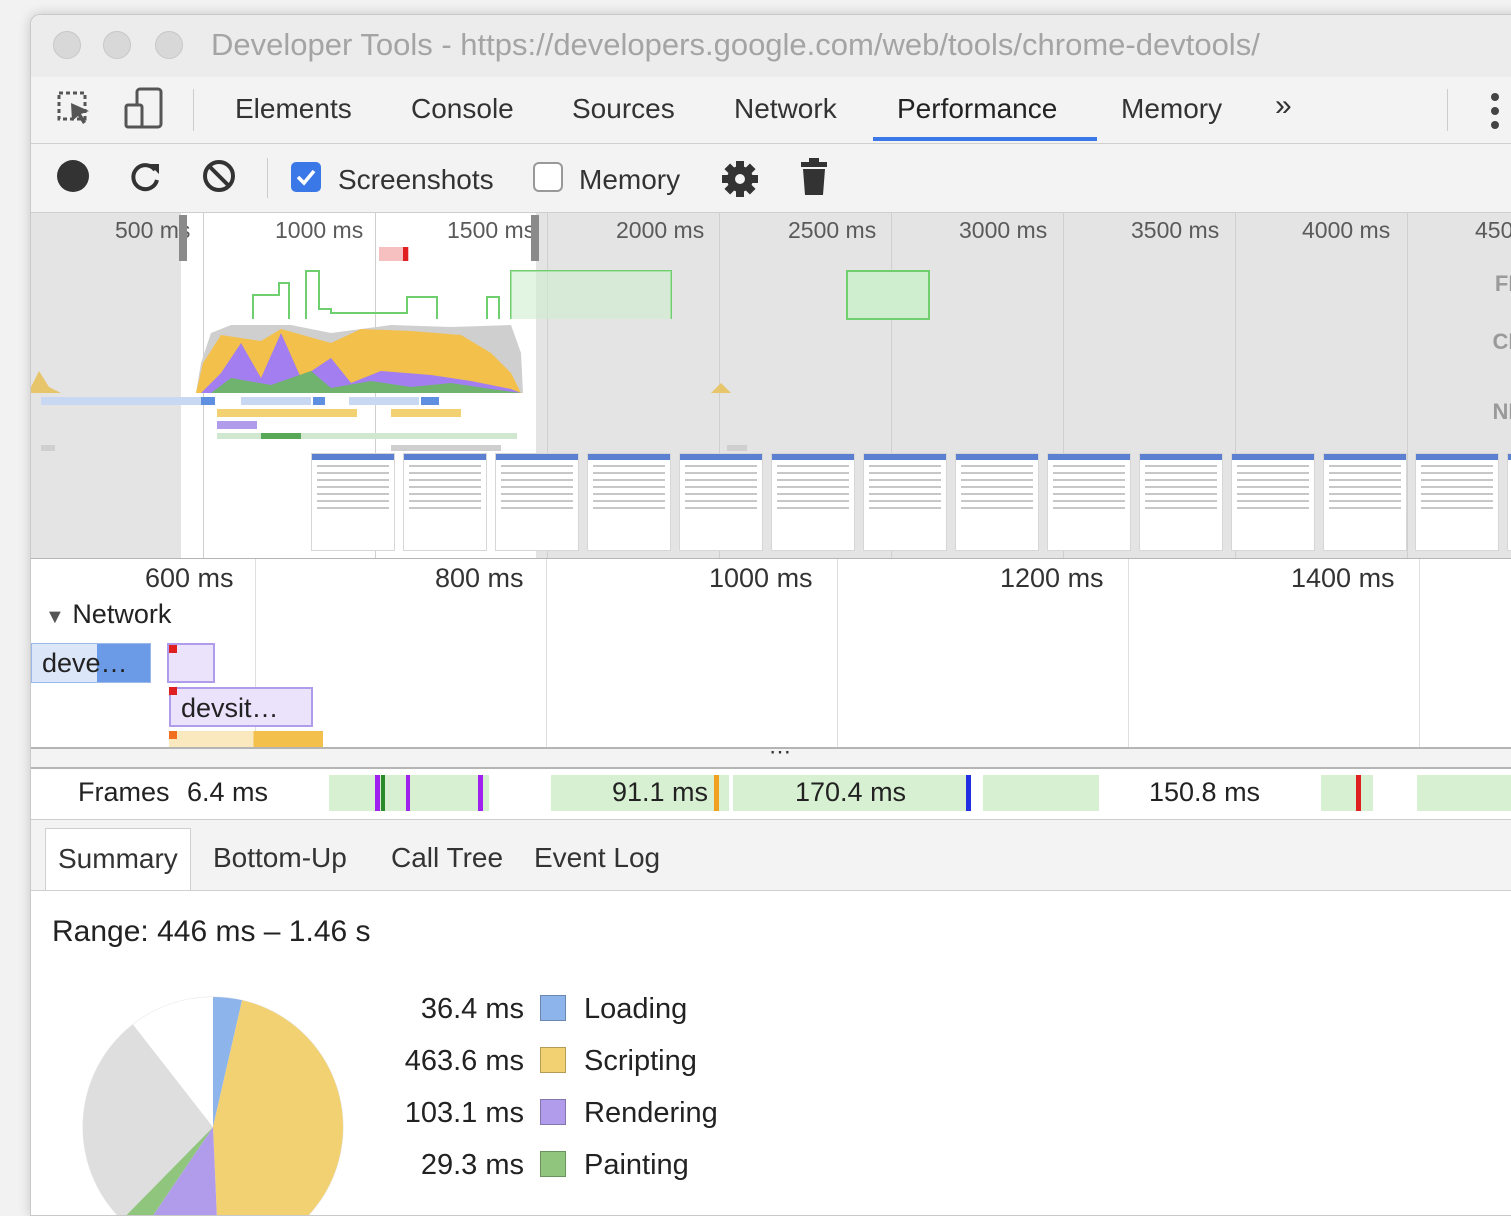 The height and width of the screenshot is (1216, 1511). Describe the element at coordinates (630, 179) in the screenshot. I see `memory-label: Memory` at that location.